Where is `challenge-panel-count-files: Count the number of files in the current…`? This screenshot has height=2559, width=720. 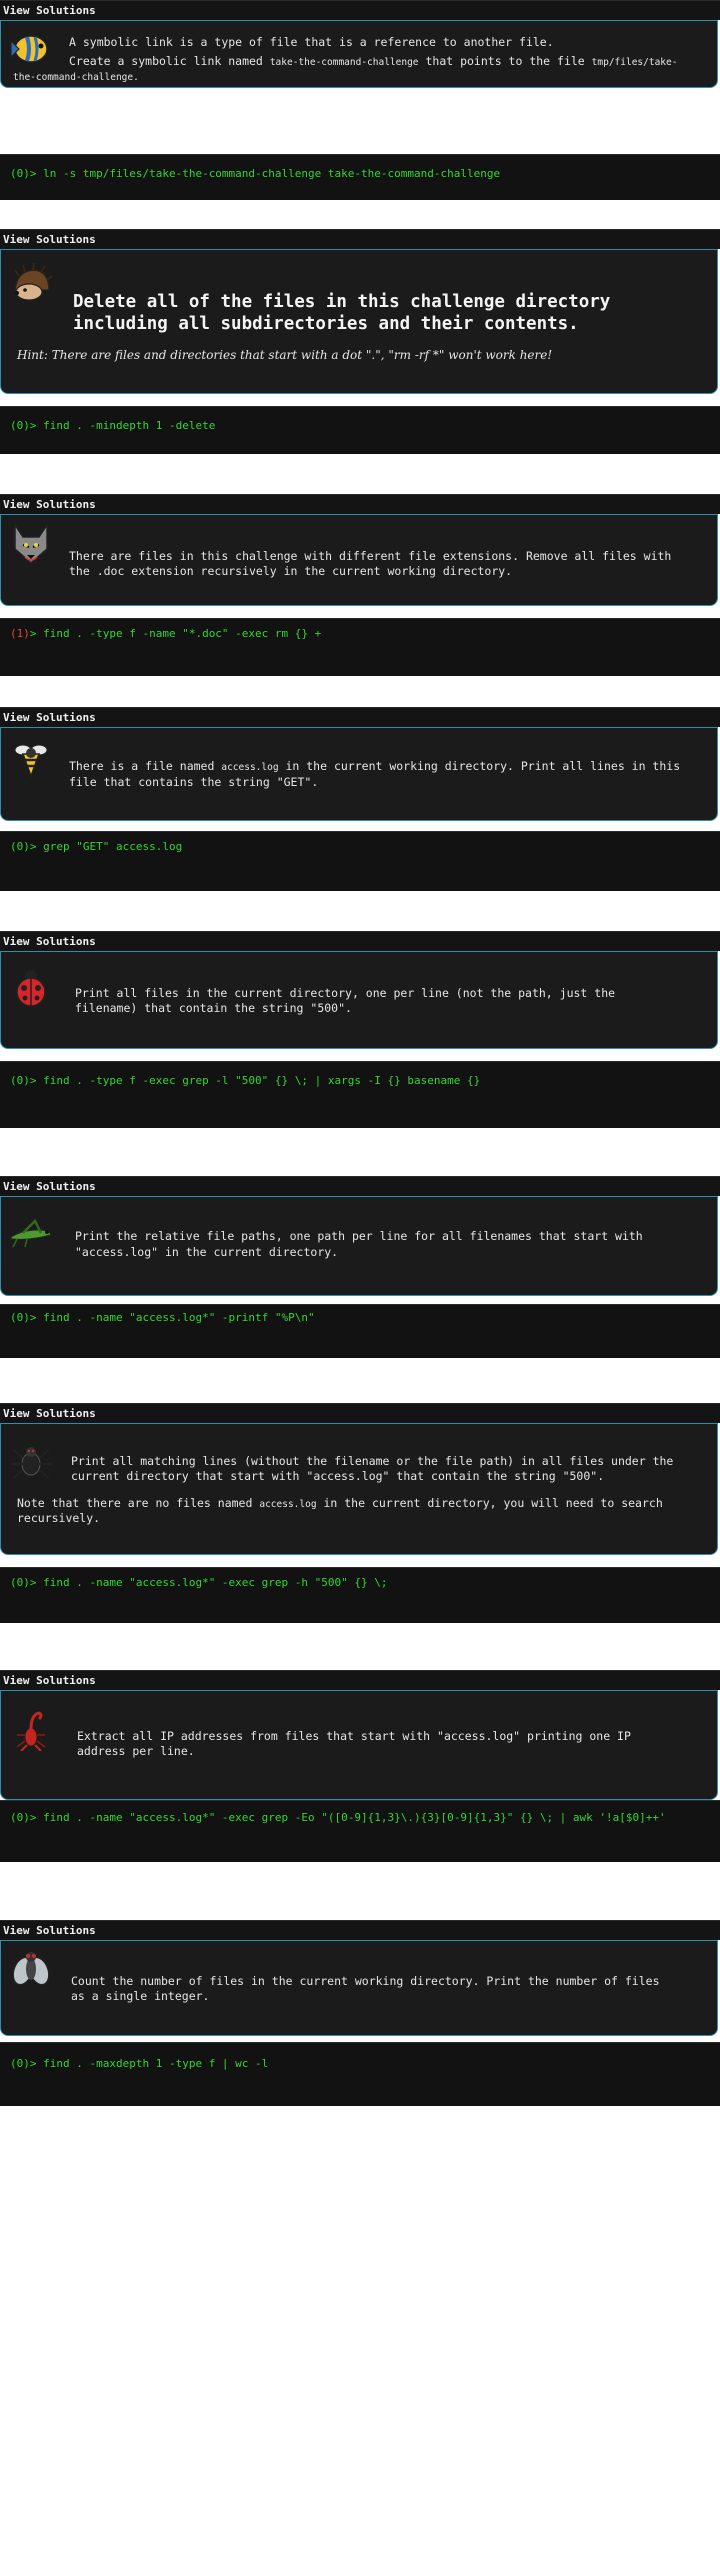 challenge-panel-count-files: Count the number of files in the current… is located at coordinates (359, 1988).